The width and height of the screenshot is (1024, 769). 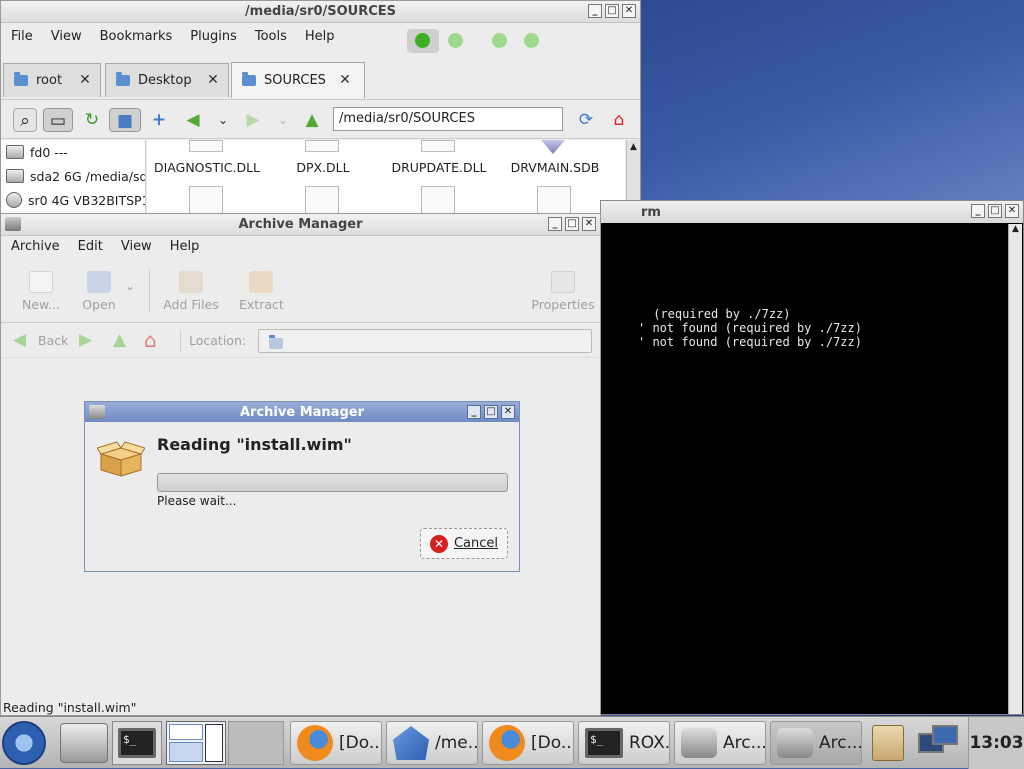 I want to click on search-icon: ⌕, so click(x=25, y=120).